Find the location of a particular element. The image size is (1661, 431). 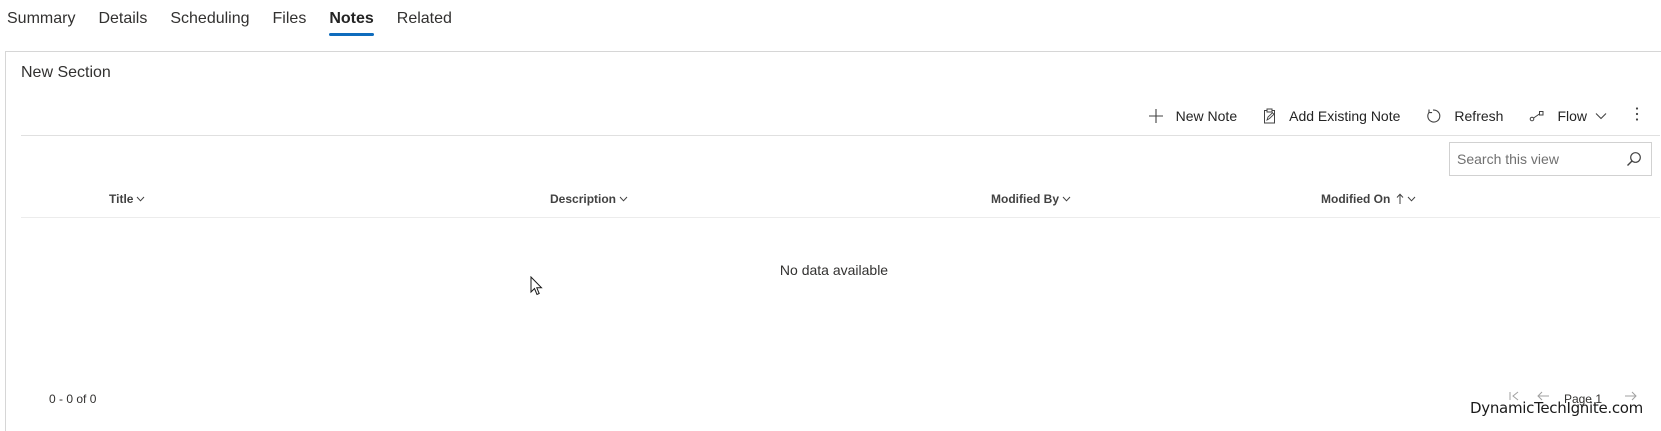

refresh-button: Refresh is located at coordinates (1464, 116).